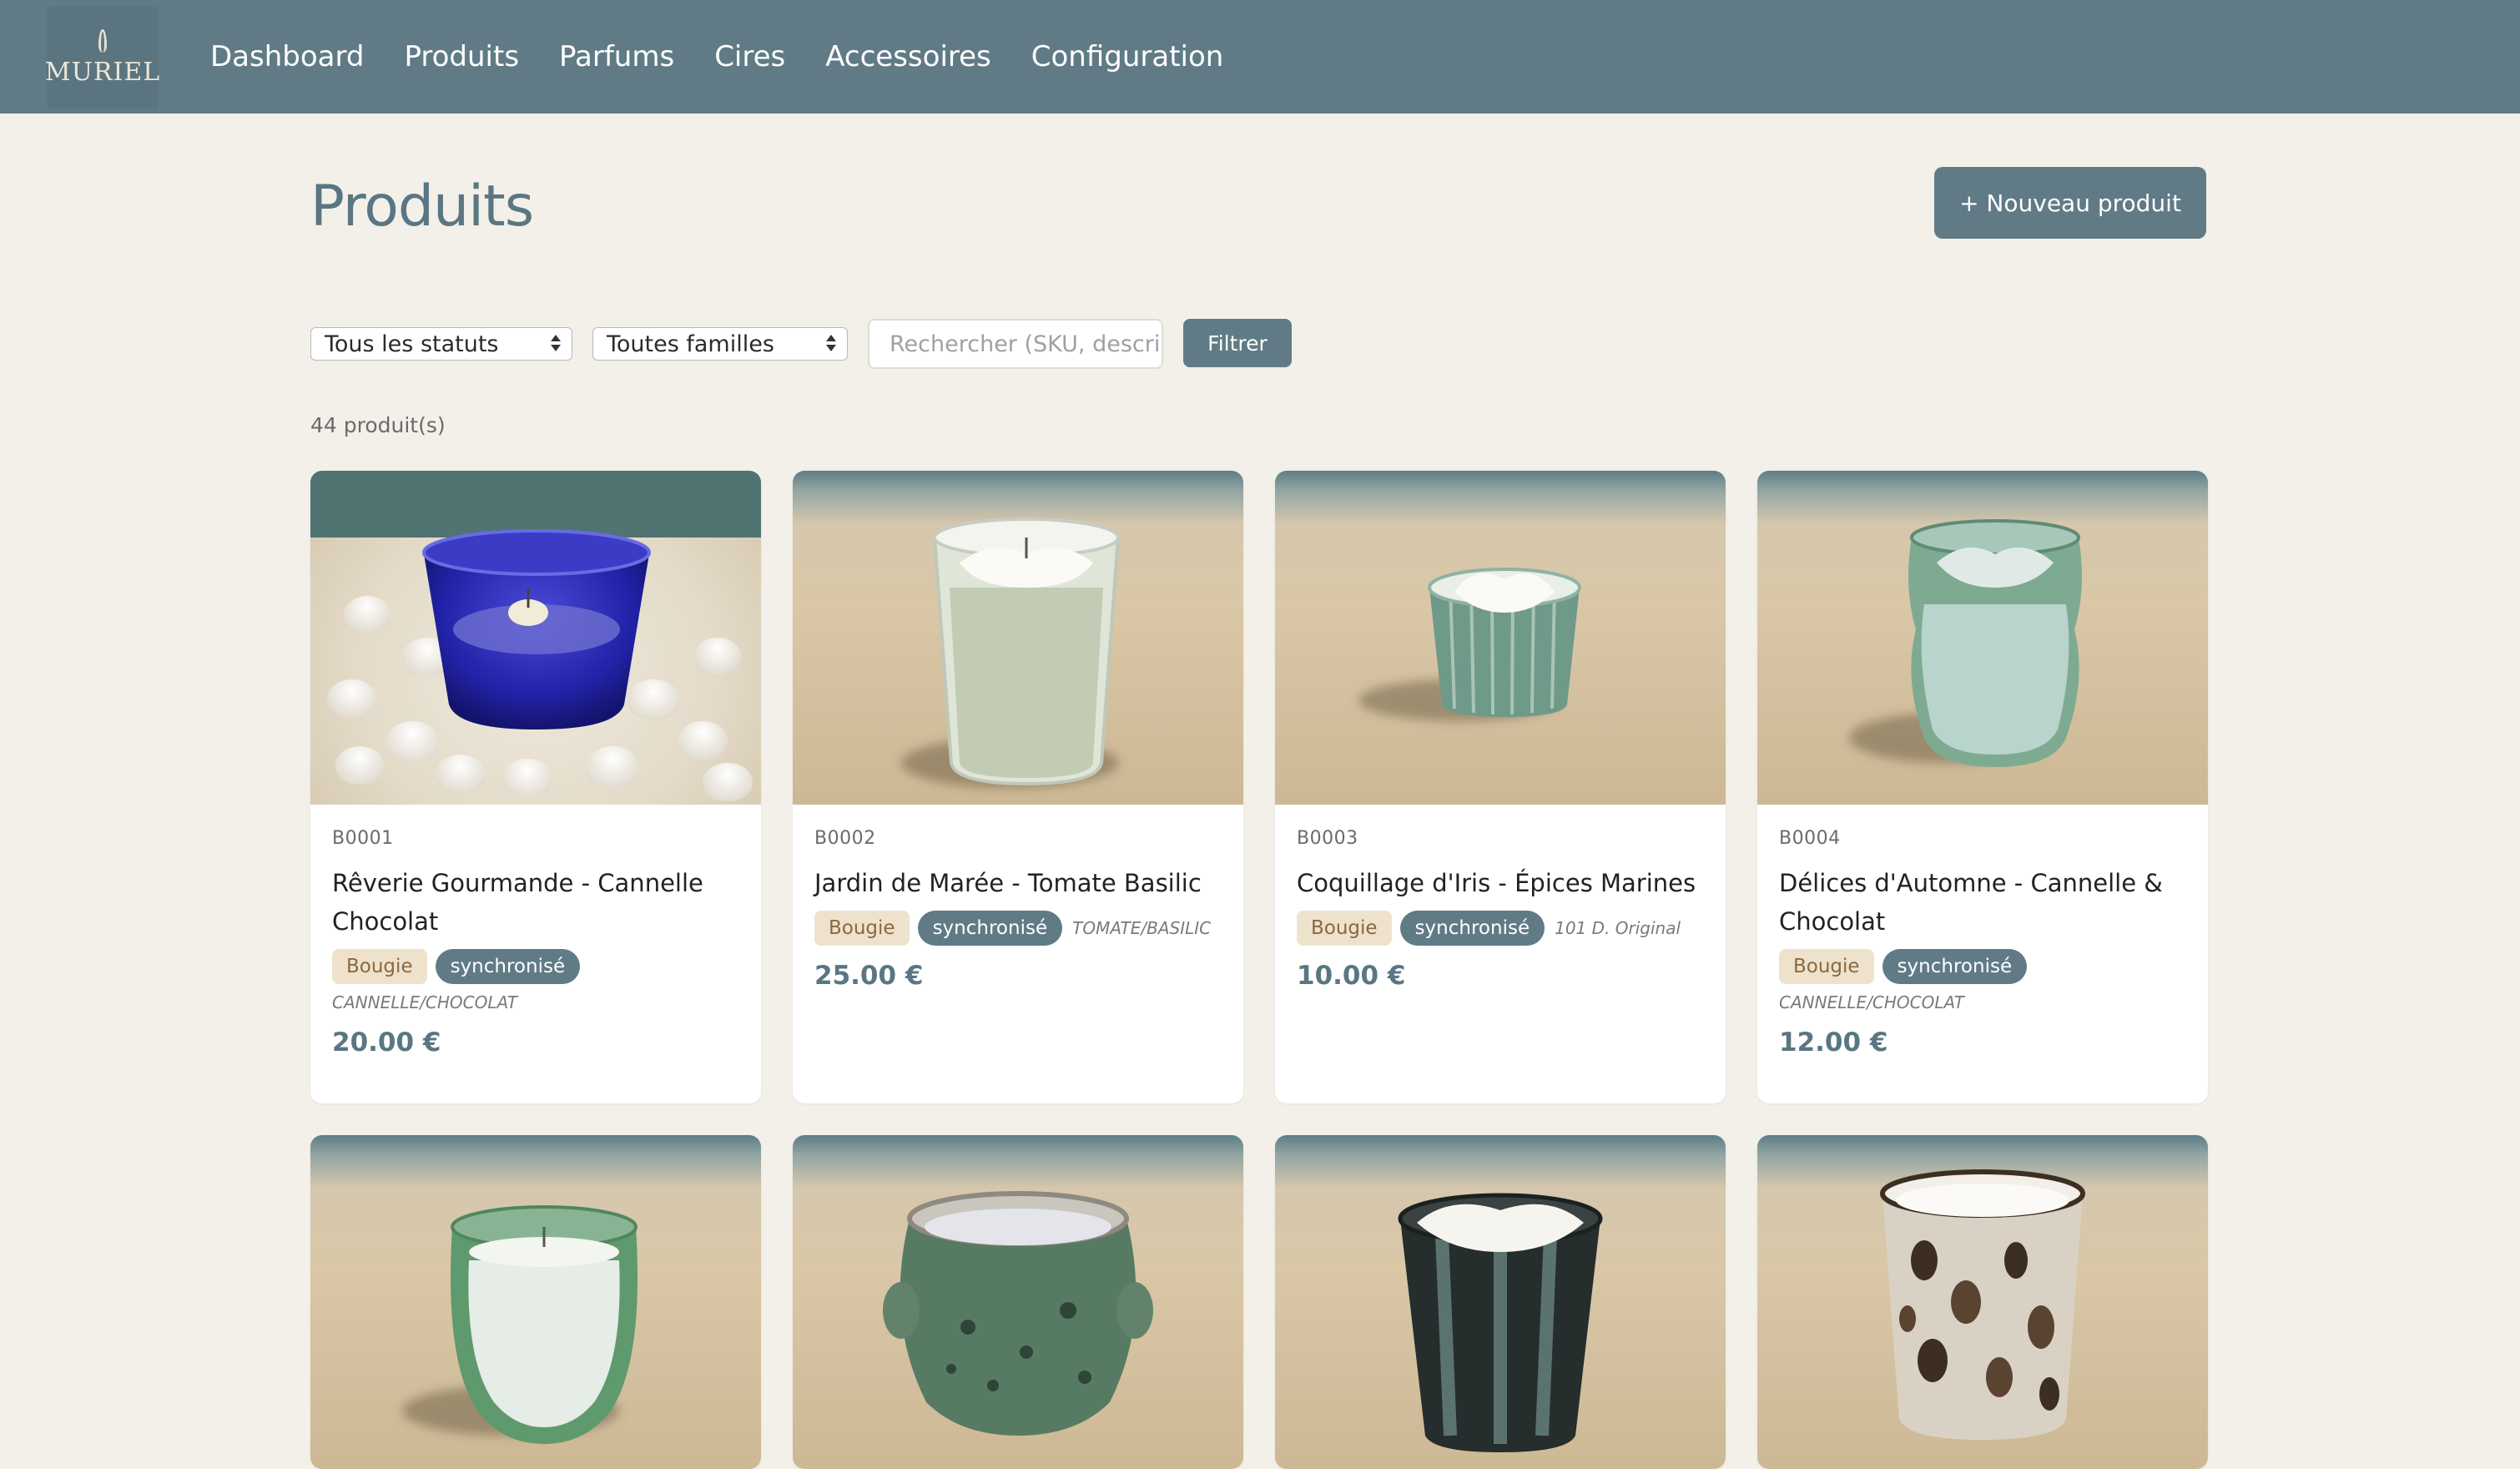 This screenshot has height=1469, width=2520. Describe the element at coordinates (1127, 57) in the screenshot. I see `nav-configuration: Configuration` at that location.